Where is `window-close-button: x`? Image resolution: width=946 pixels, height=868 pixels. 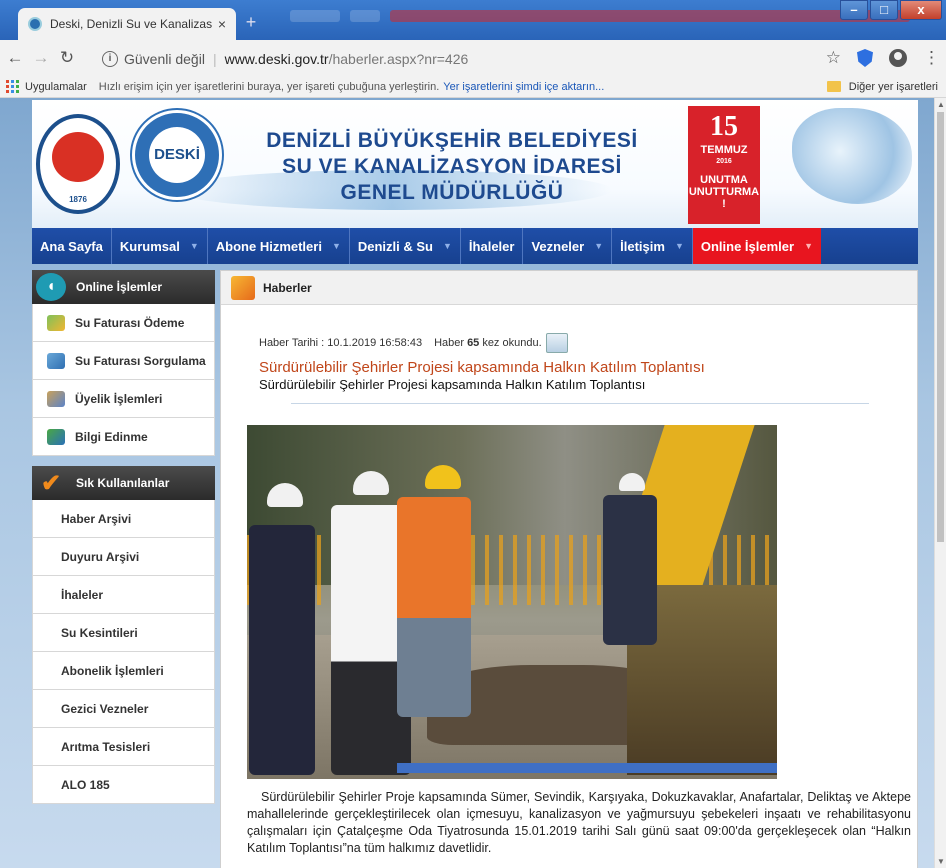
window-close-button: x is located at coordinates (921, 10).